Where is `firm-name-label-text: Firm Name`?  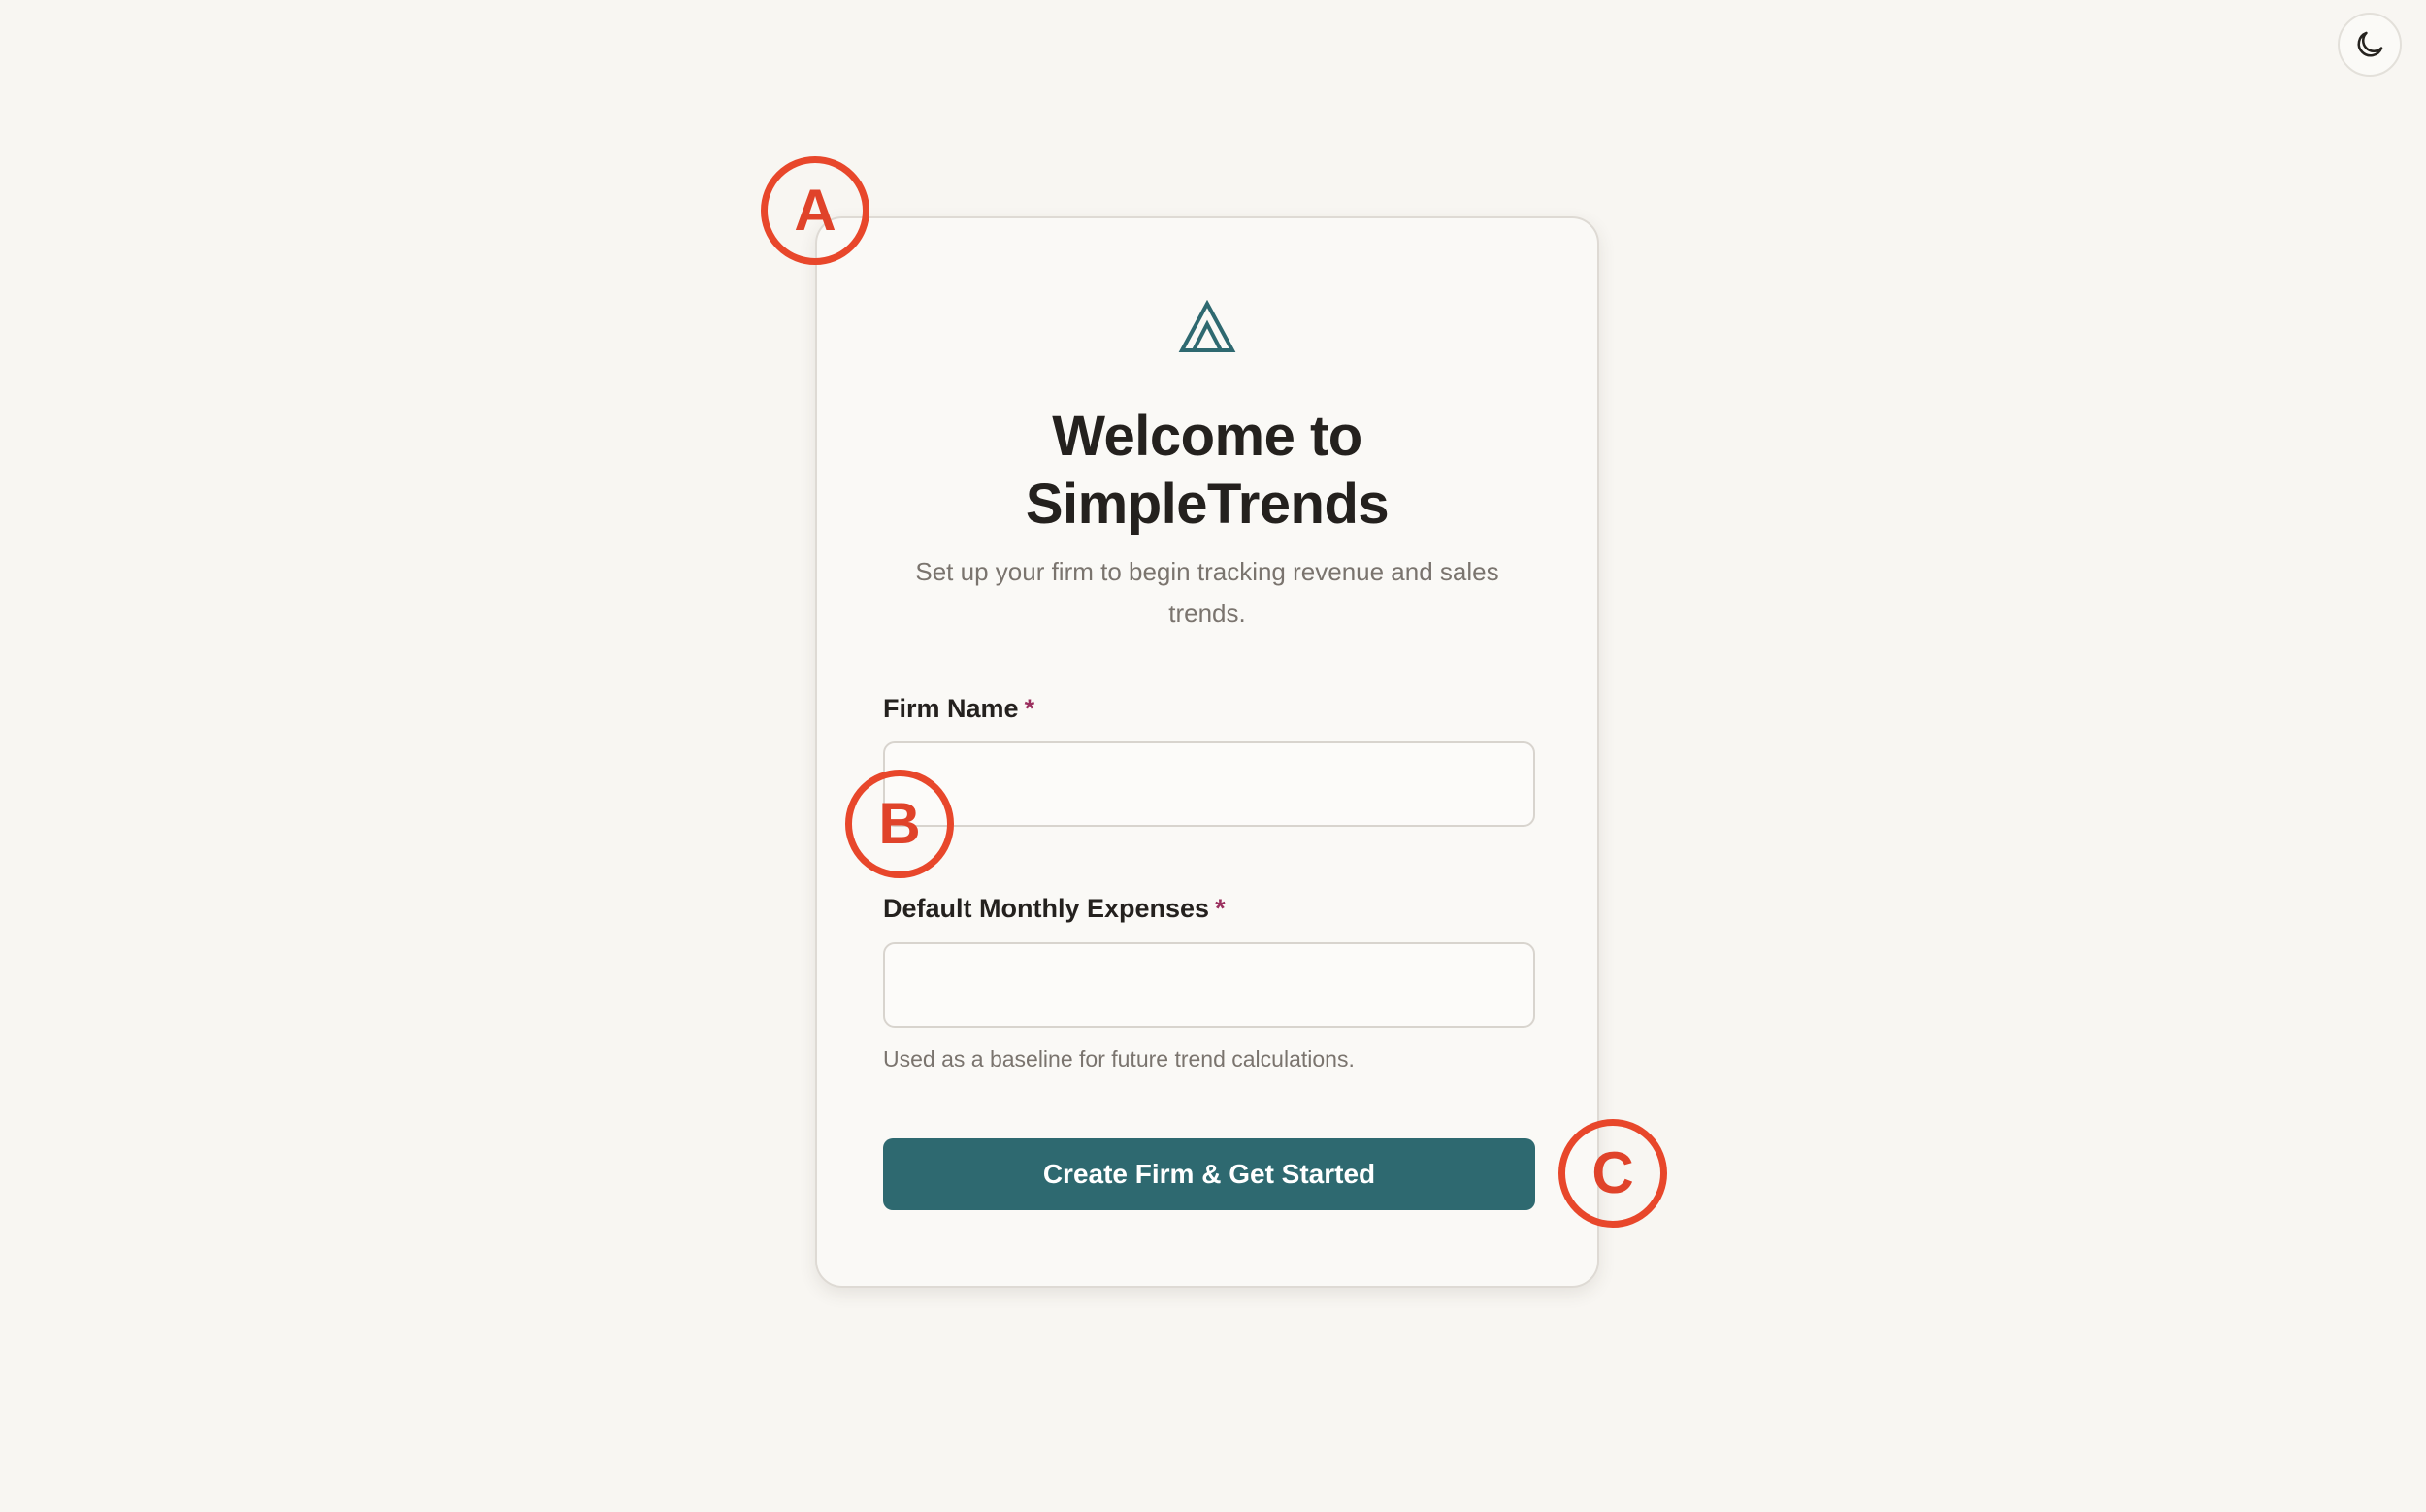 firm-name-label-text: Firm Name is located at coordinates (951, 708).